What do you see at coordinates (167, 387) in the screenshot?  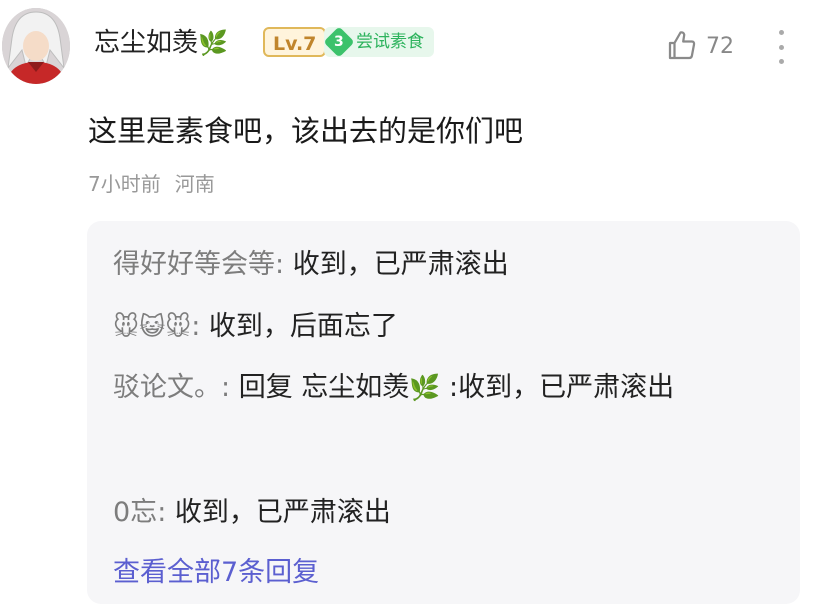 I see `reply-author: 驳论文。` at bounding box center [167, 387].